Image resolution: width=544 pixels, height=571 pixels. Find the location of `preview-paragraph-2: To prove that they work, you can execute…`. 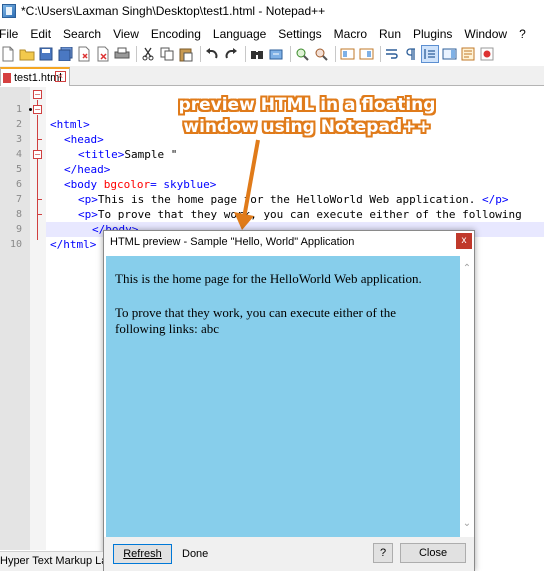

preview-paragraph-2: To prove that they work, you can execute… is located at coordinates (256, 320).